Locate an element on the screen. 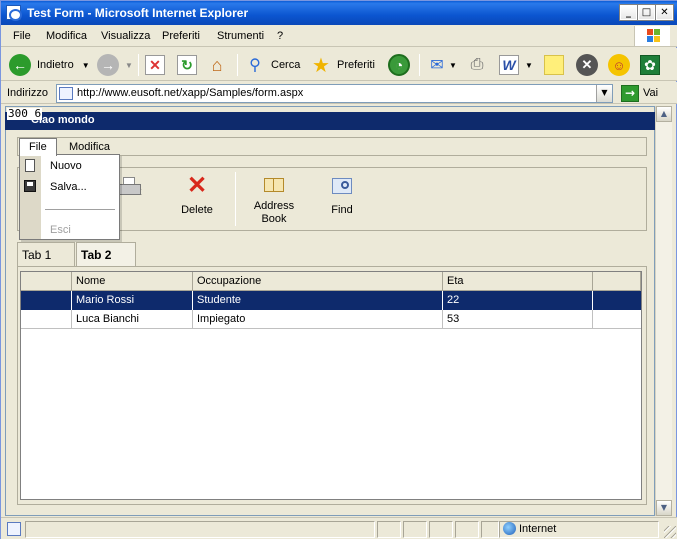 The width and height of the screenshot is (677, 539). table-cell: 22 is located at coordinates (518, 300).